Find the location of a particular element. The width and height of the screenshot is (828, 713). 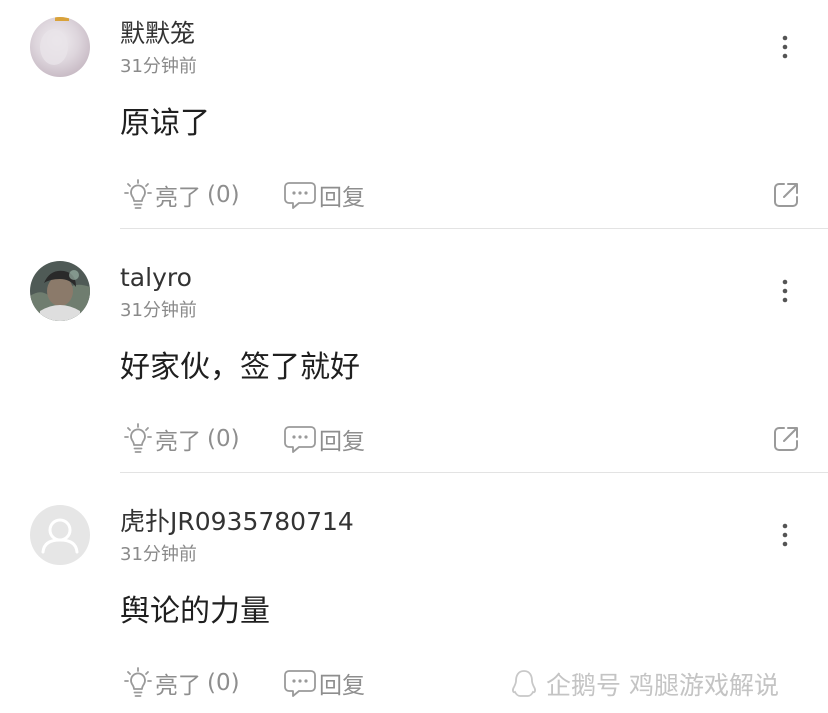

username: 虎扑JR0935780714 is located at coordinates (237, 522).